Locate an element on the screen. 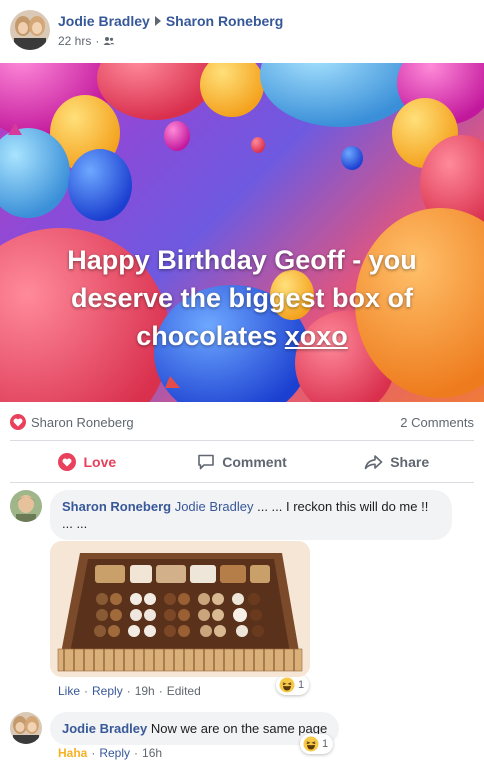 This screenshot has height=768, width=484. comment-time: 19h is located at coordinates (145, 691).